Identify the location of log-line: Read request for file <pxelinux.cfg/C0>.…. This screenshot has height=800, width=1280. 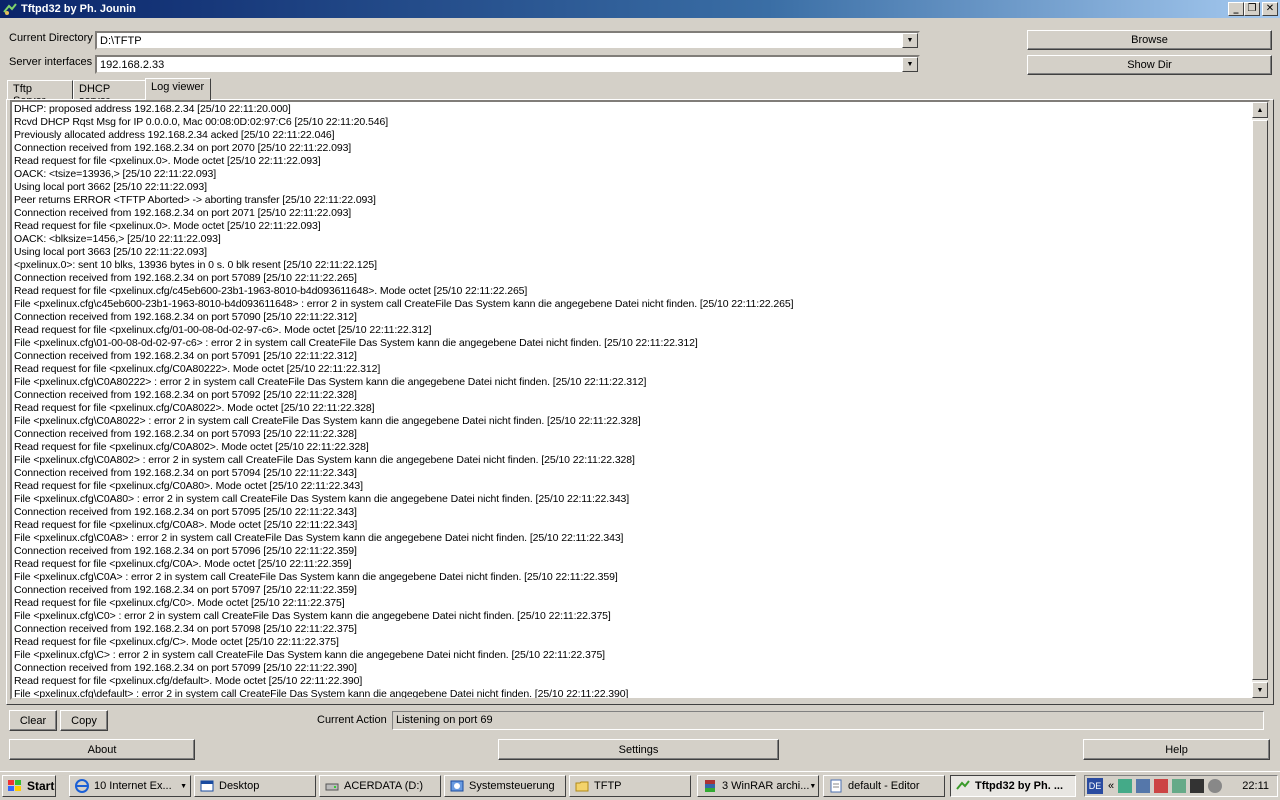
(632, 603).